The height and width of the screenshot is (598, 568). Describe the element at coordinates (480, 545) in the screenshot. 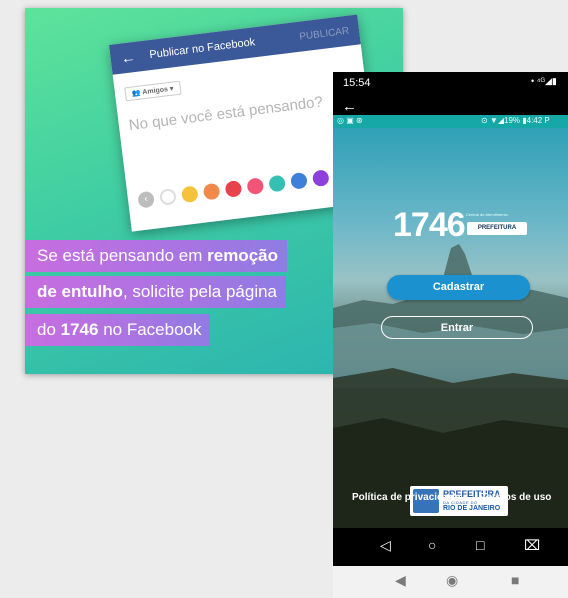

I see `recents-icon: □` at that location.